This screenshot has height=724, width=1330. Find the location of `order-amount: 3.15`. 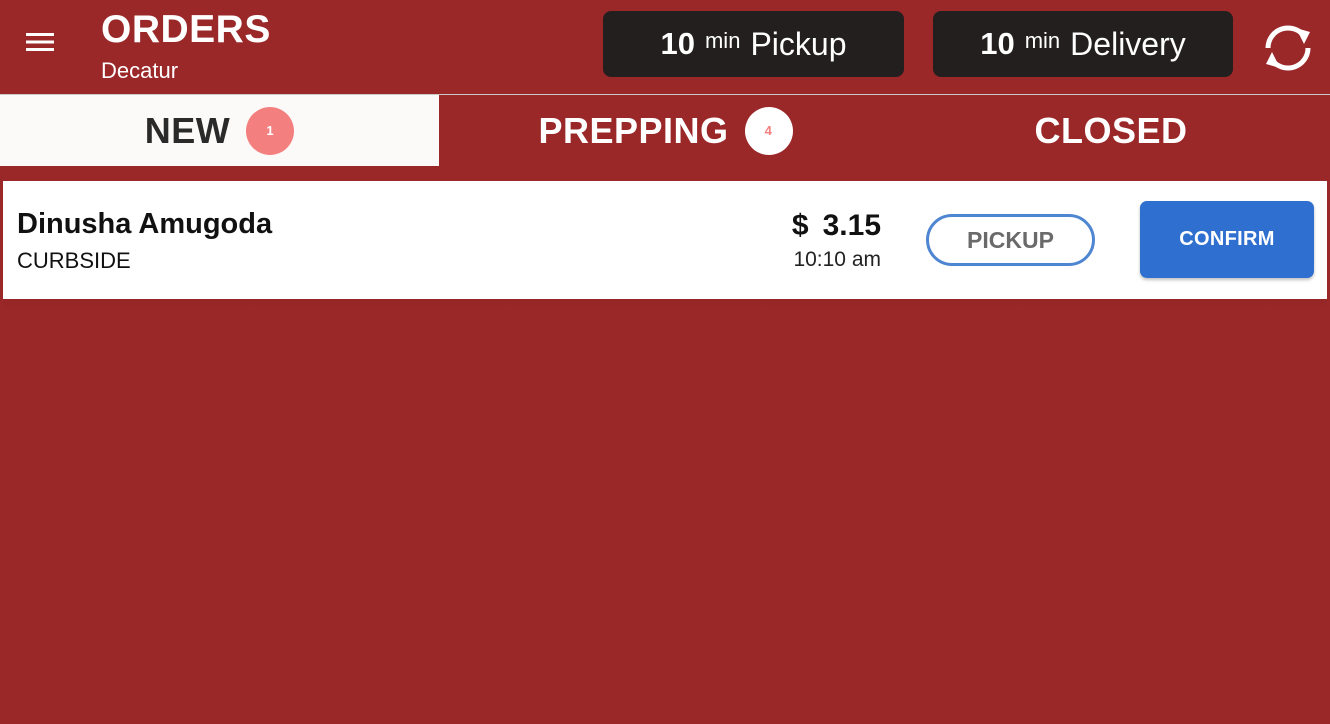

order-amount: 3.15 is located at coordinates (851, 225).